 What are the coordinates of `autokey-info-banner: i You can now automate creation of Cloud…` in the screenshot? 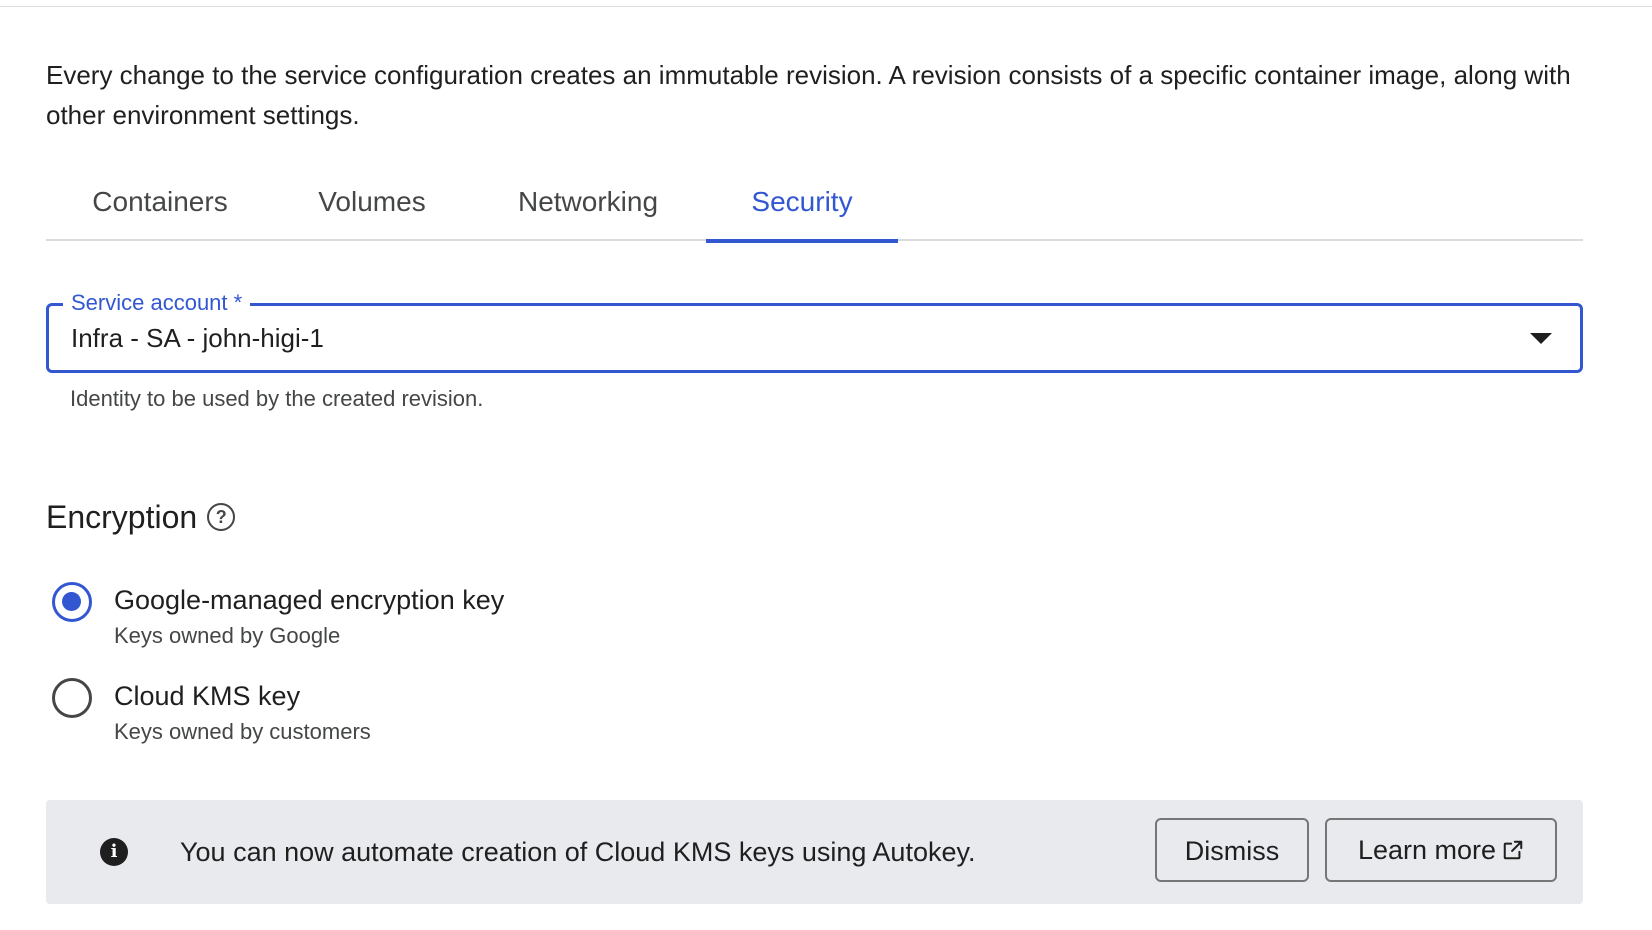 It's located at (814, 852).